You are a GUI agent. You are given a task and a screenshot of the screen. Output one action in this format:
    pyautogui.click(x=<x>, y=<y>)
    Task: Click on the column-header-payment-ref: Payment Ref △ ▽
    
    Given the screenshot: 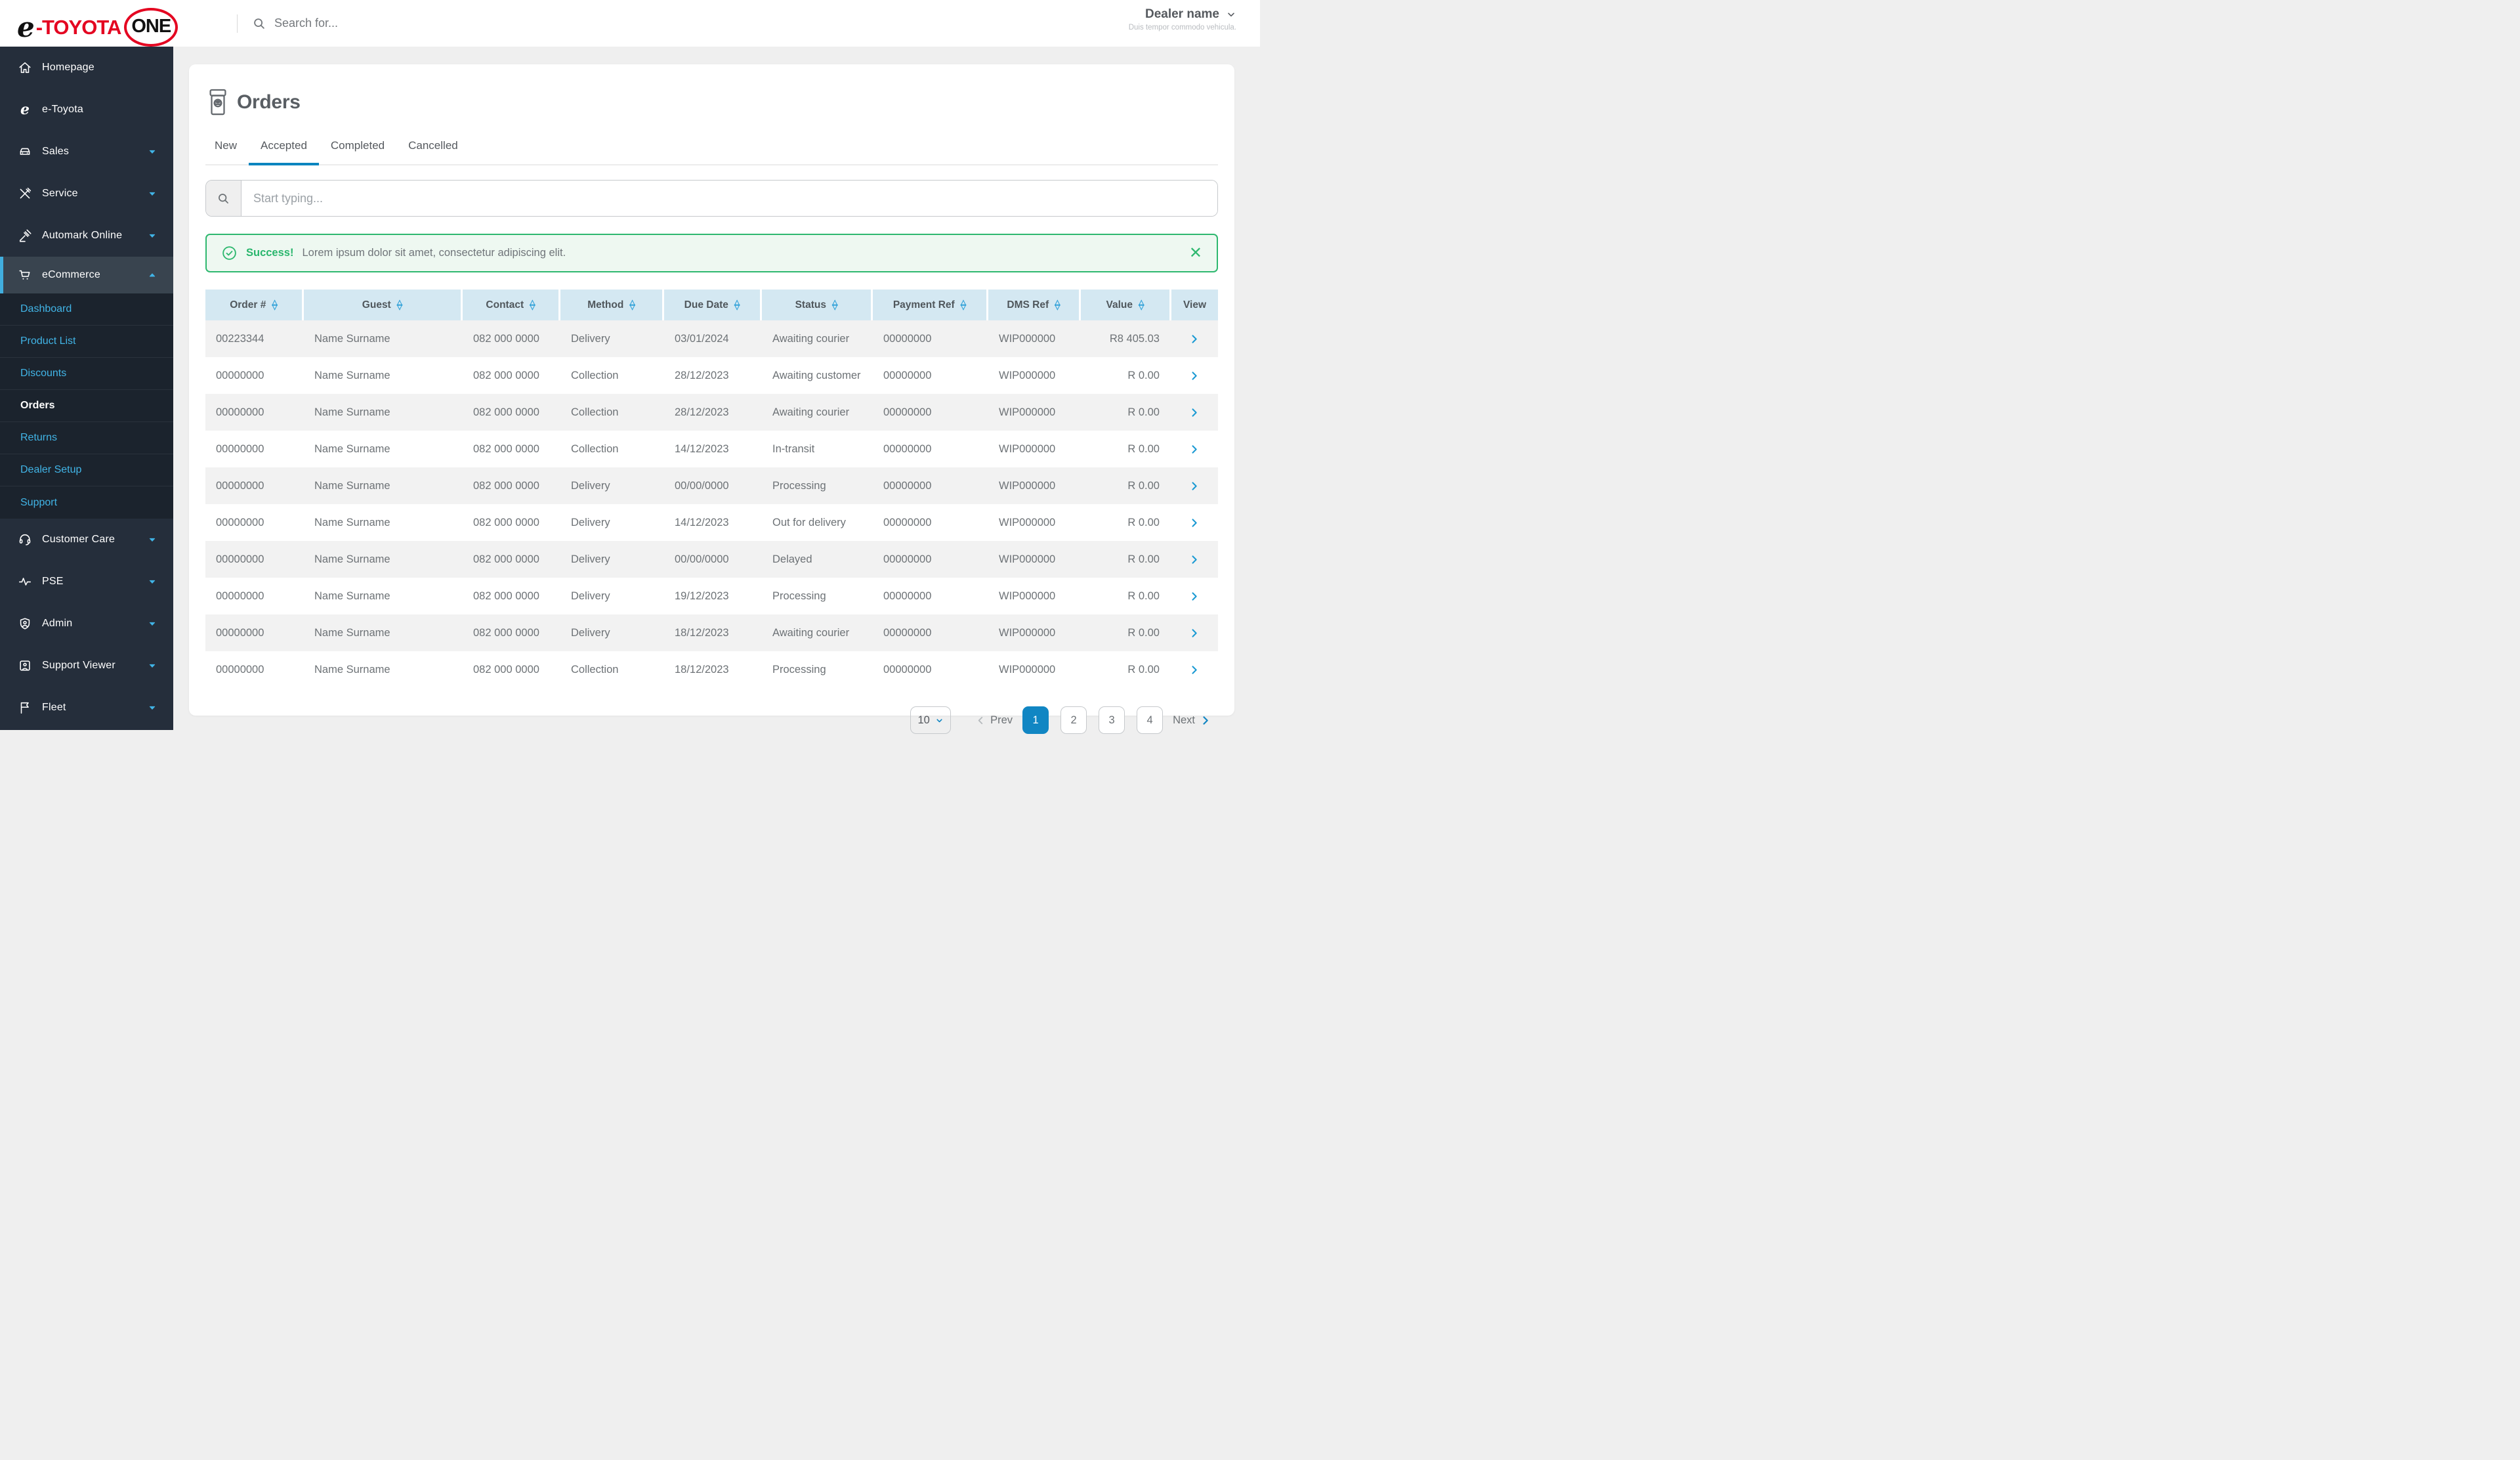 What is the action you would take?
    pyautogui.click(x=930, y=305)
    